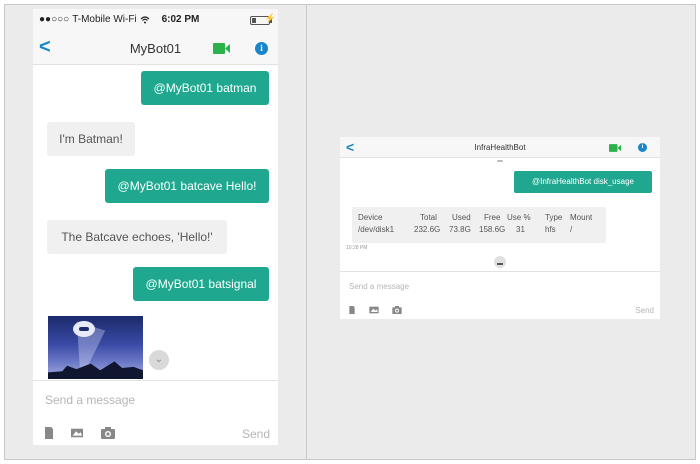 The height and width of the screenshot is (464, 700). What do you see at coordinates (571, 229) in the screenshot?
I see `table-cell-mount: /` at bounding box center [571, 229].